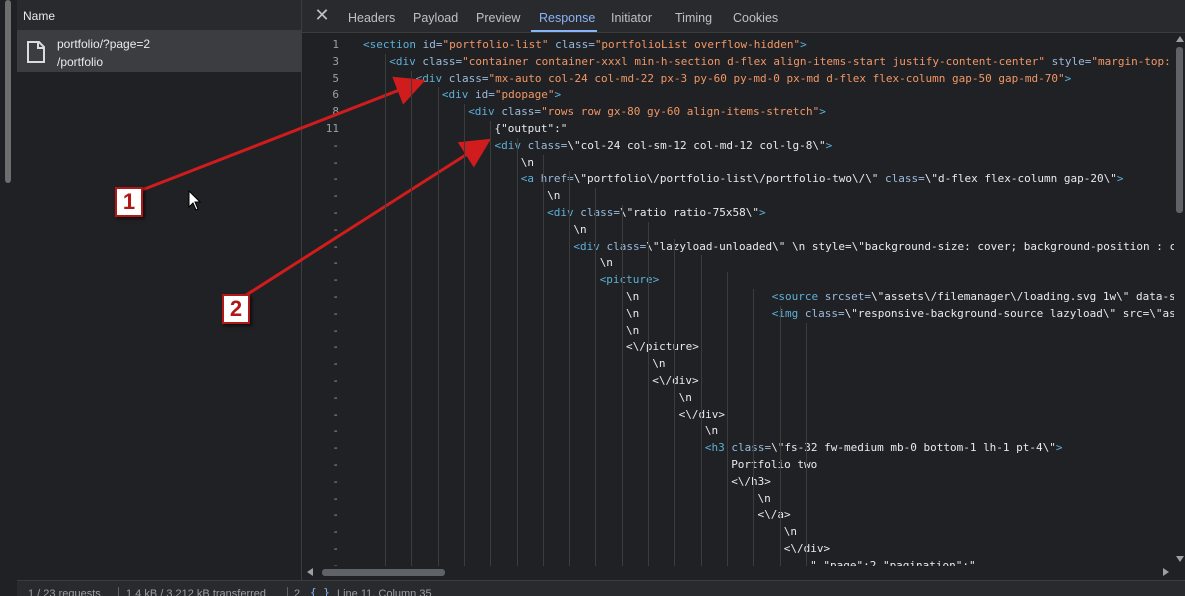 Image resolution: width=1185 pixels, height=596 pixels. What do you see at coordinates (738, 572) in the screenshot?
I see `horizontal-scrollbar` at bounding box center [738, 572].